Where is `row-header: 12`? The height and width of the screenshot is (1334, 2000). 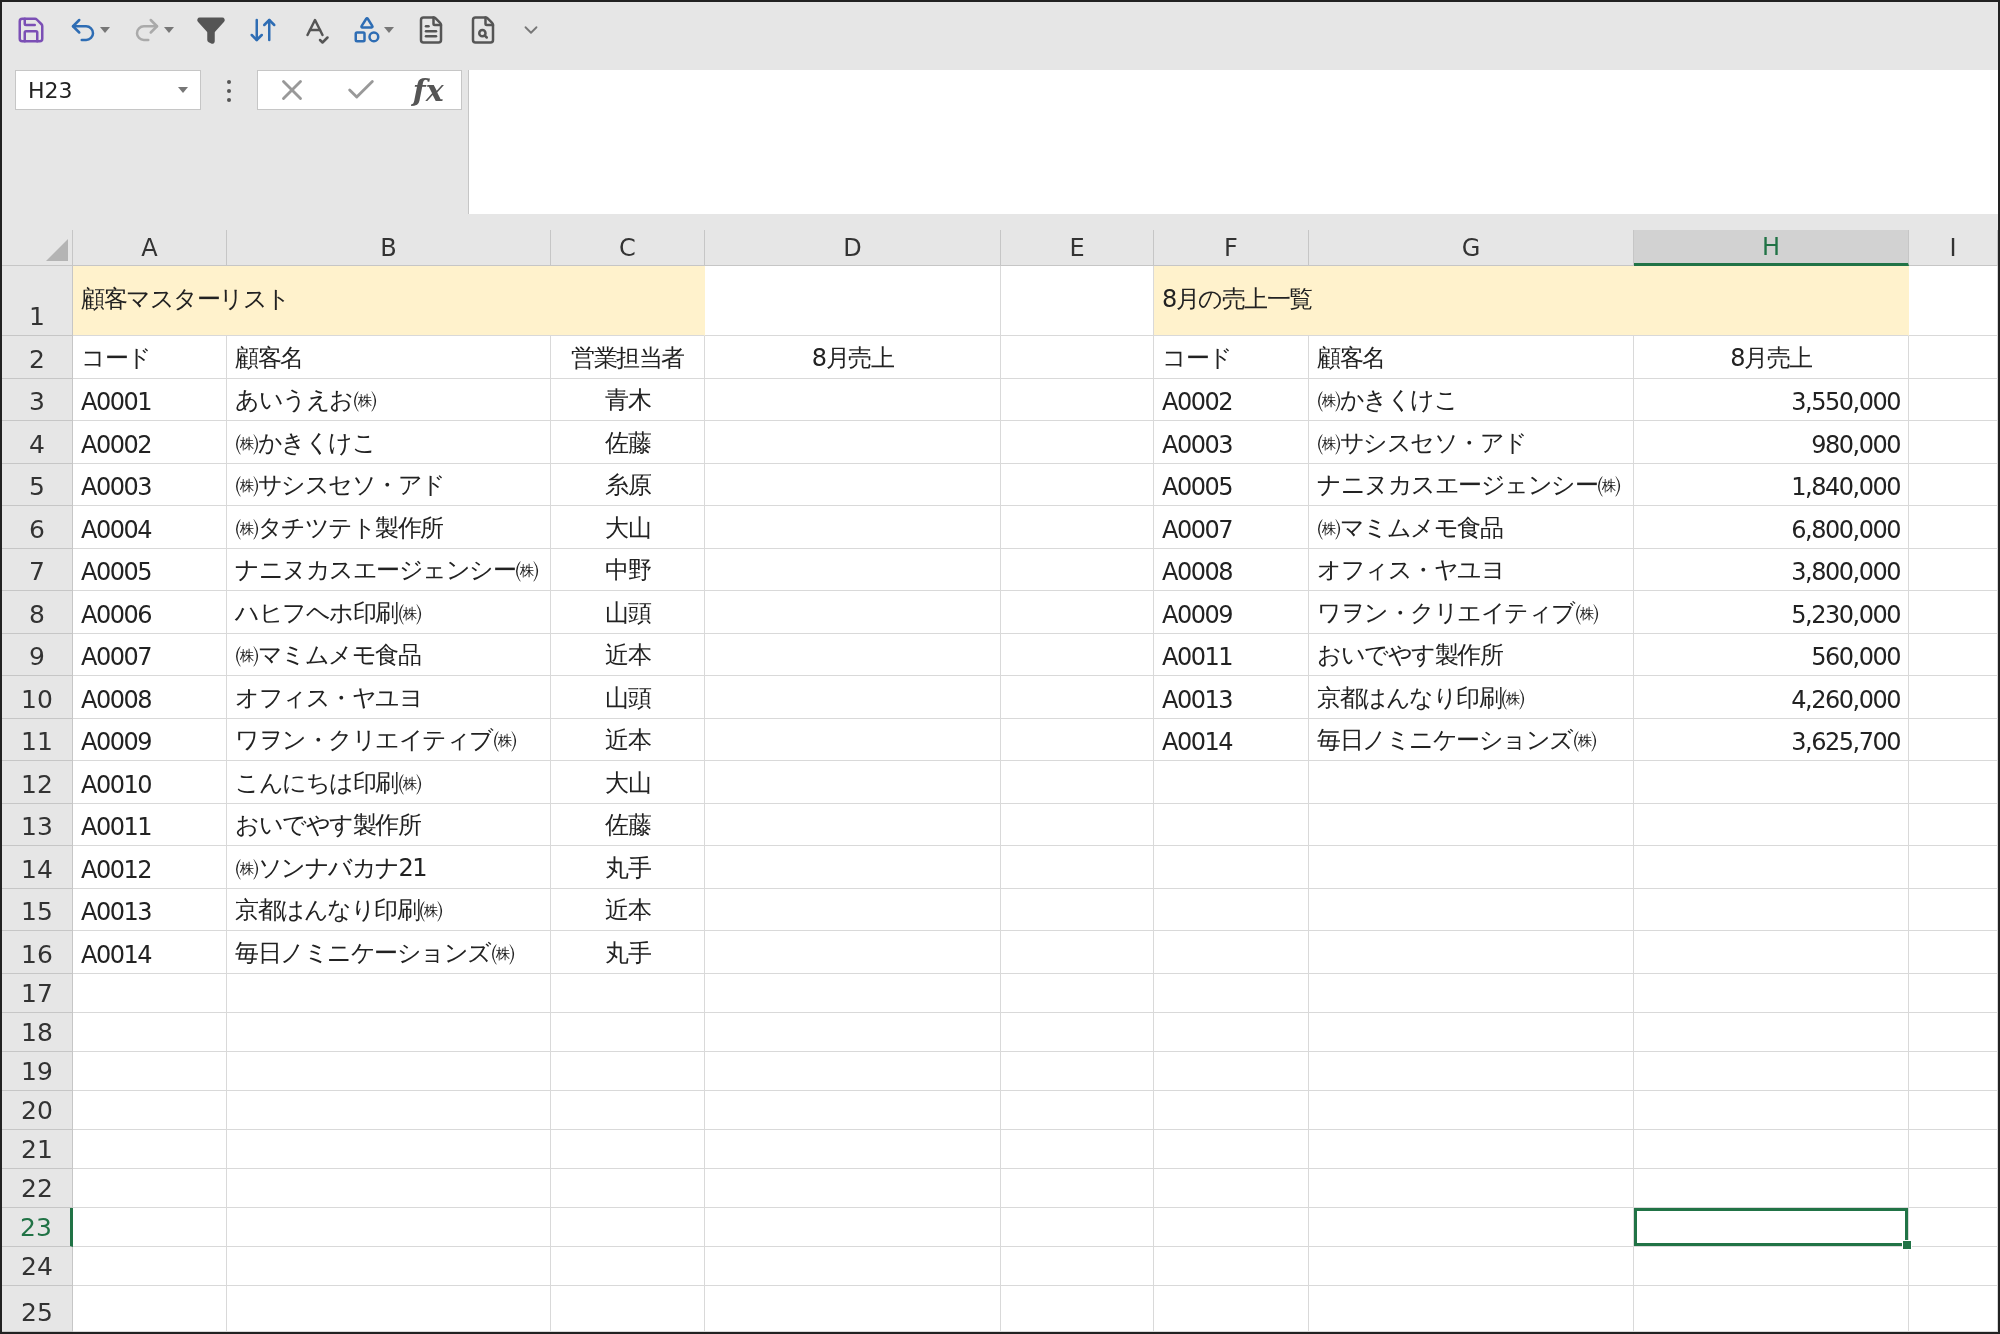 row-header: 12 is located at coordinates (37, 782).